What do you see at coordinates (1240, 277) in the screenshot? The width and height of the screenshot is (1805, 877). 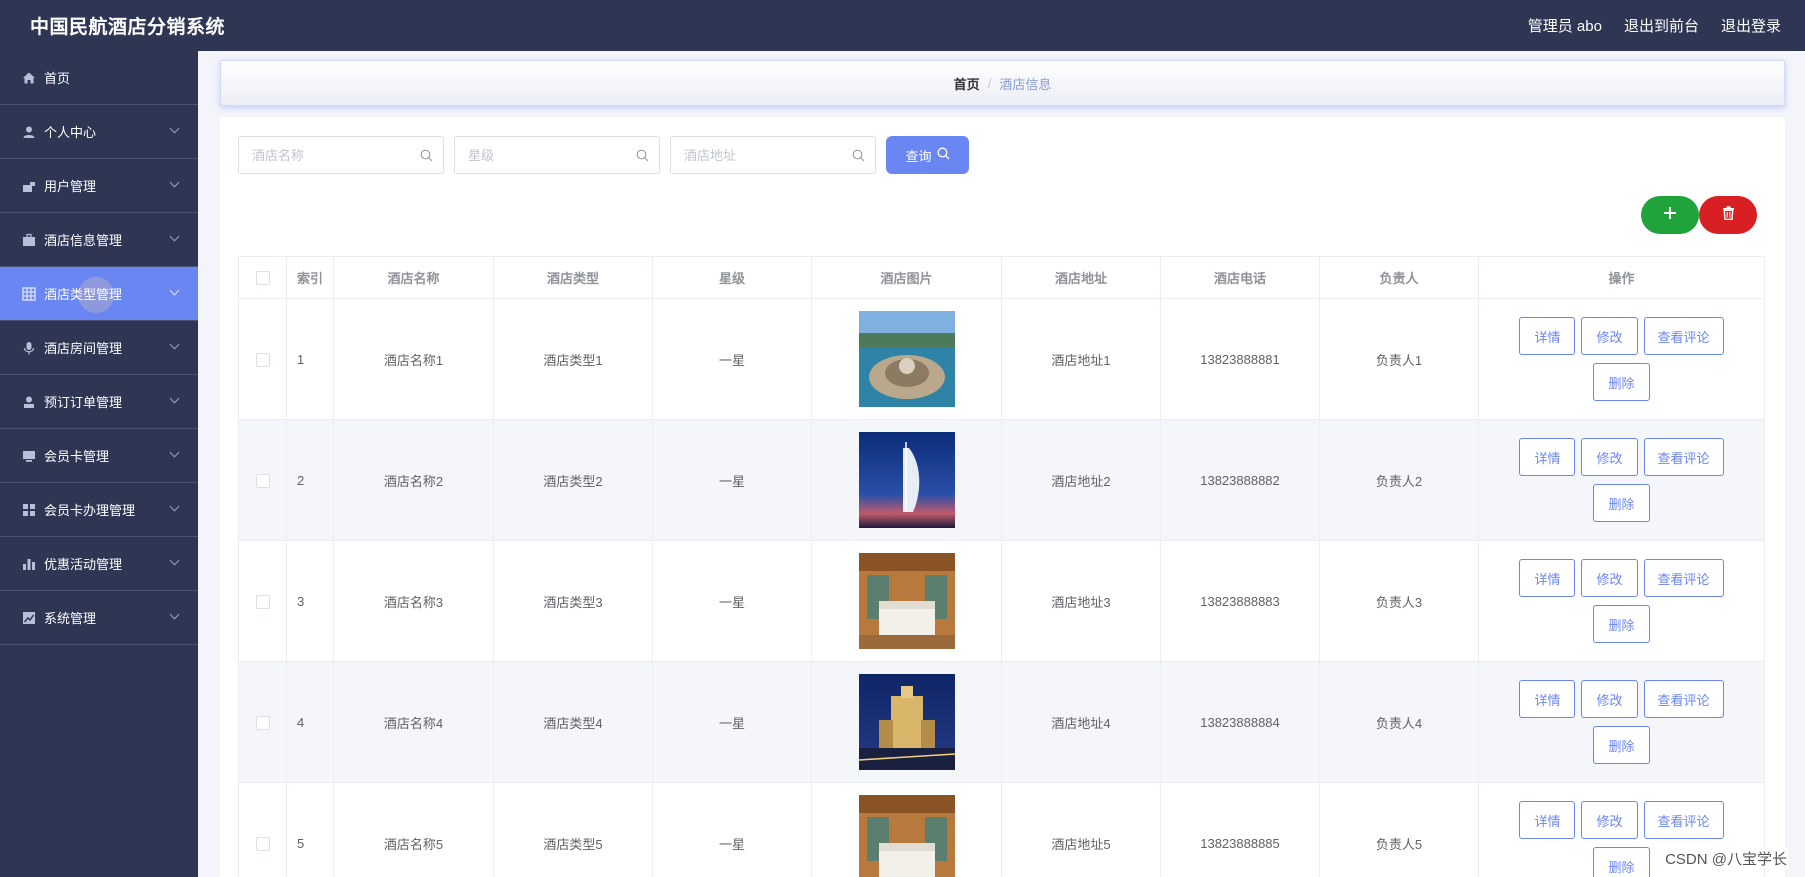 I see `column-header: 酒店电话` at bounding box center [1240, 277].